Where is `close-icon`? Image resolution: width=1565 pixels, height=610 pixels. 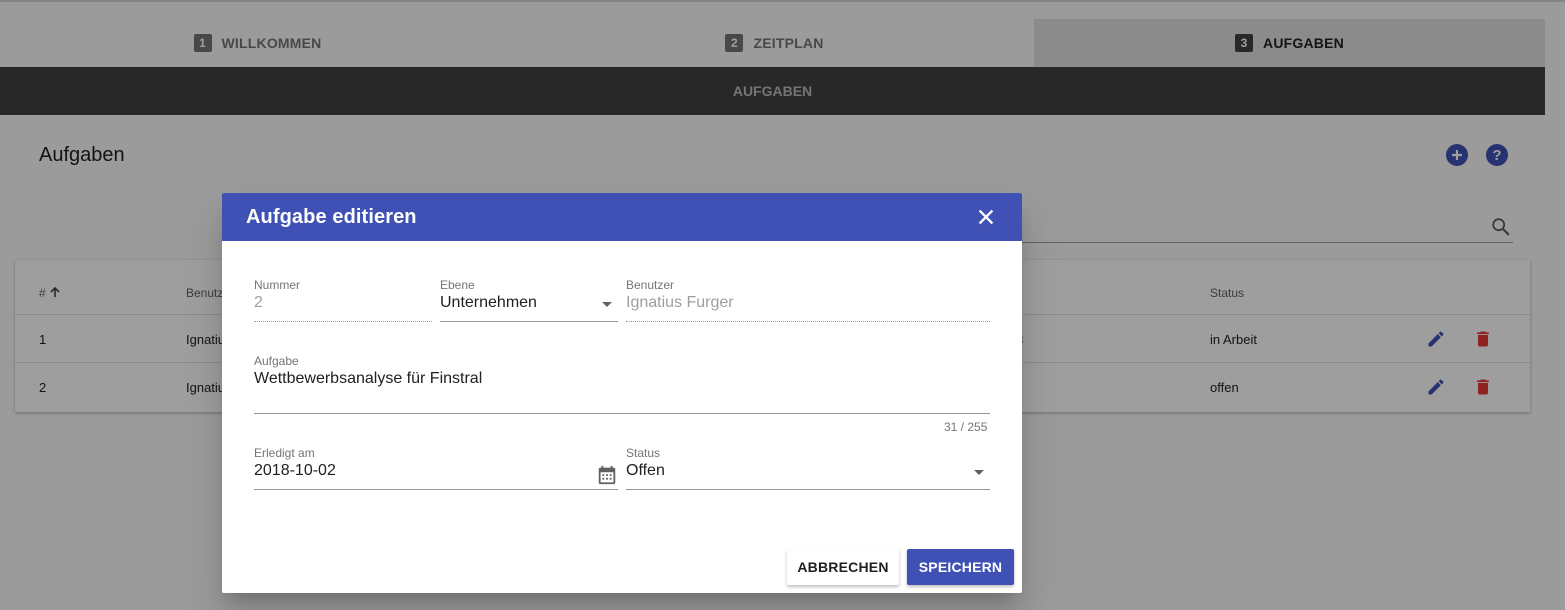
close-icon is located at coordinates (986, 217).